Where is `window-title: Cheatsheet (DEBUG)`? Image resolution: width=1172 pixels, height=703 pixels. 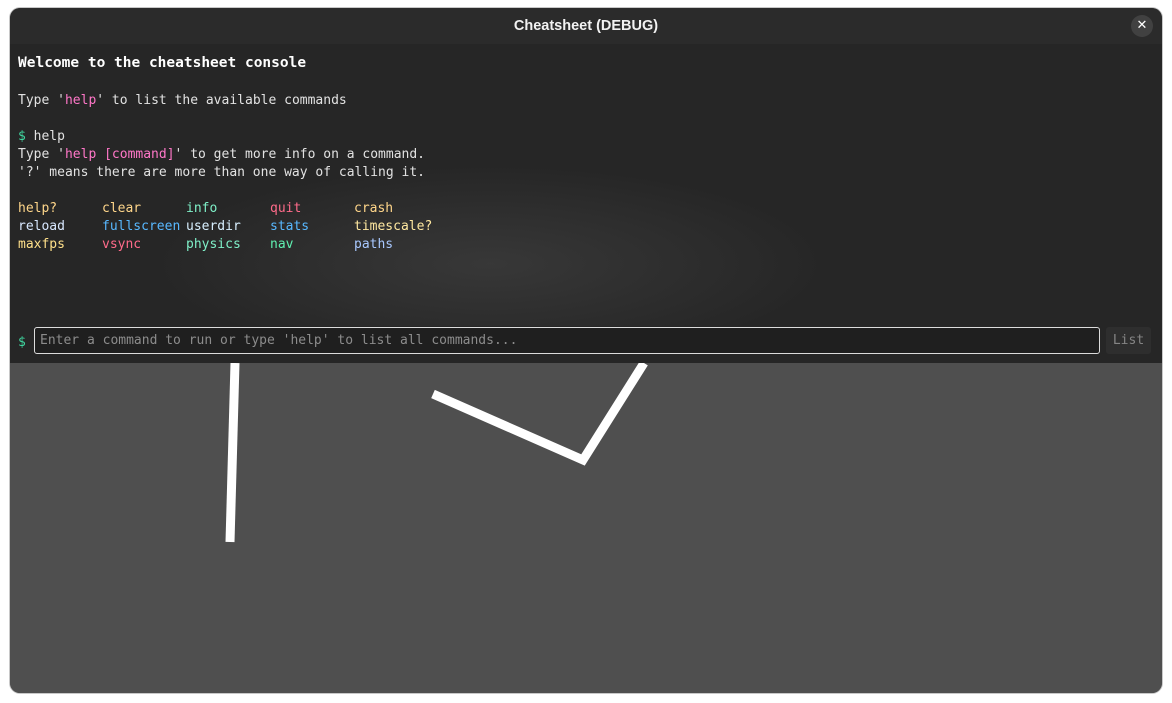
window-title: Cheatsheet (DEBUG) is located at coordinates (586, 26).